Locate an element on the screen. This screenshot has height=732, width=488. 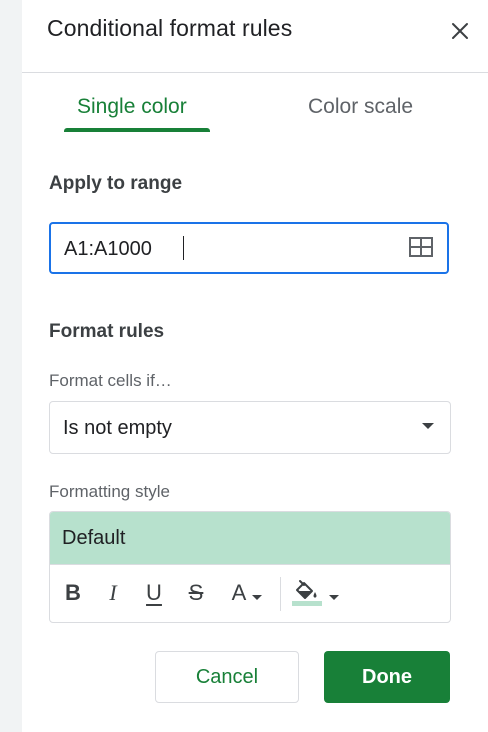
active-tab-indicator is located at coordinates (137, 130).